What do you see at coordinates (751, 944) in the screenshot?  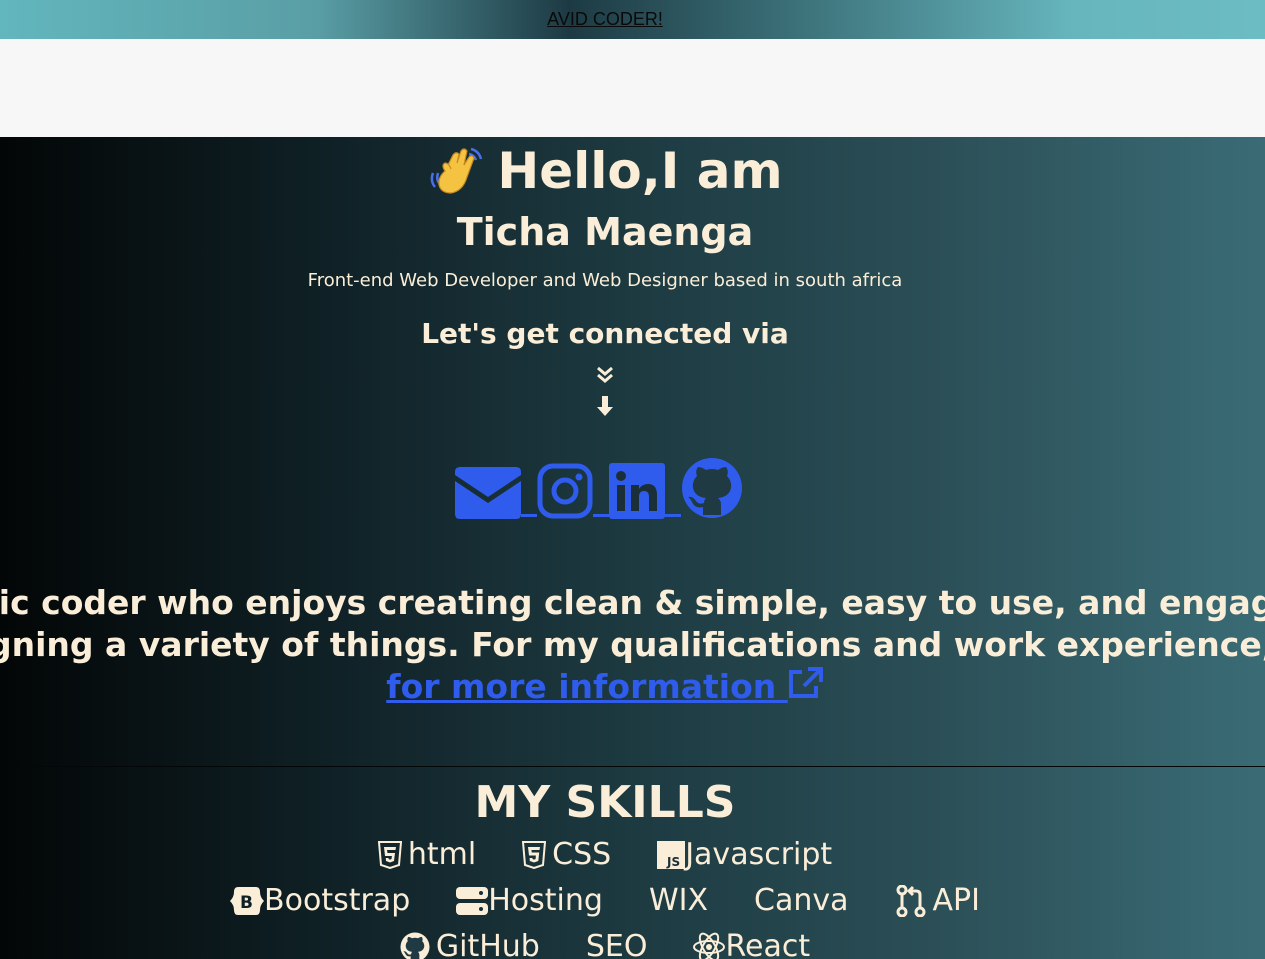 I see `skill-react: React` at bounding box center [751, 944].